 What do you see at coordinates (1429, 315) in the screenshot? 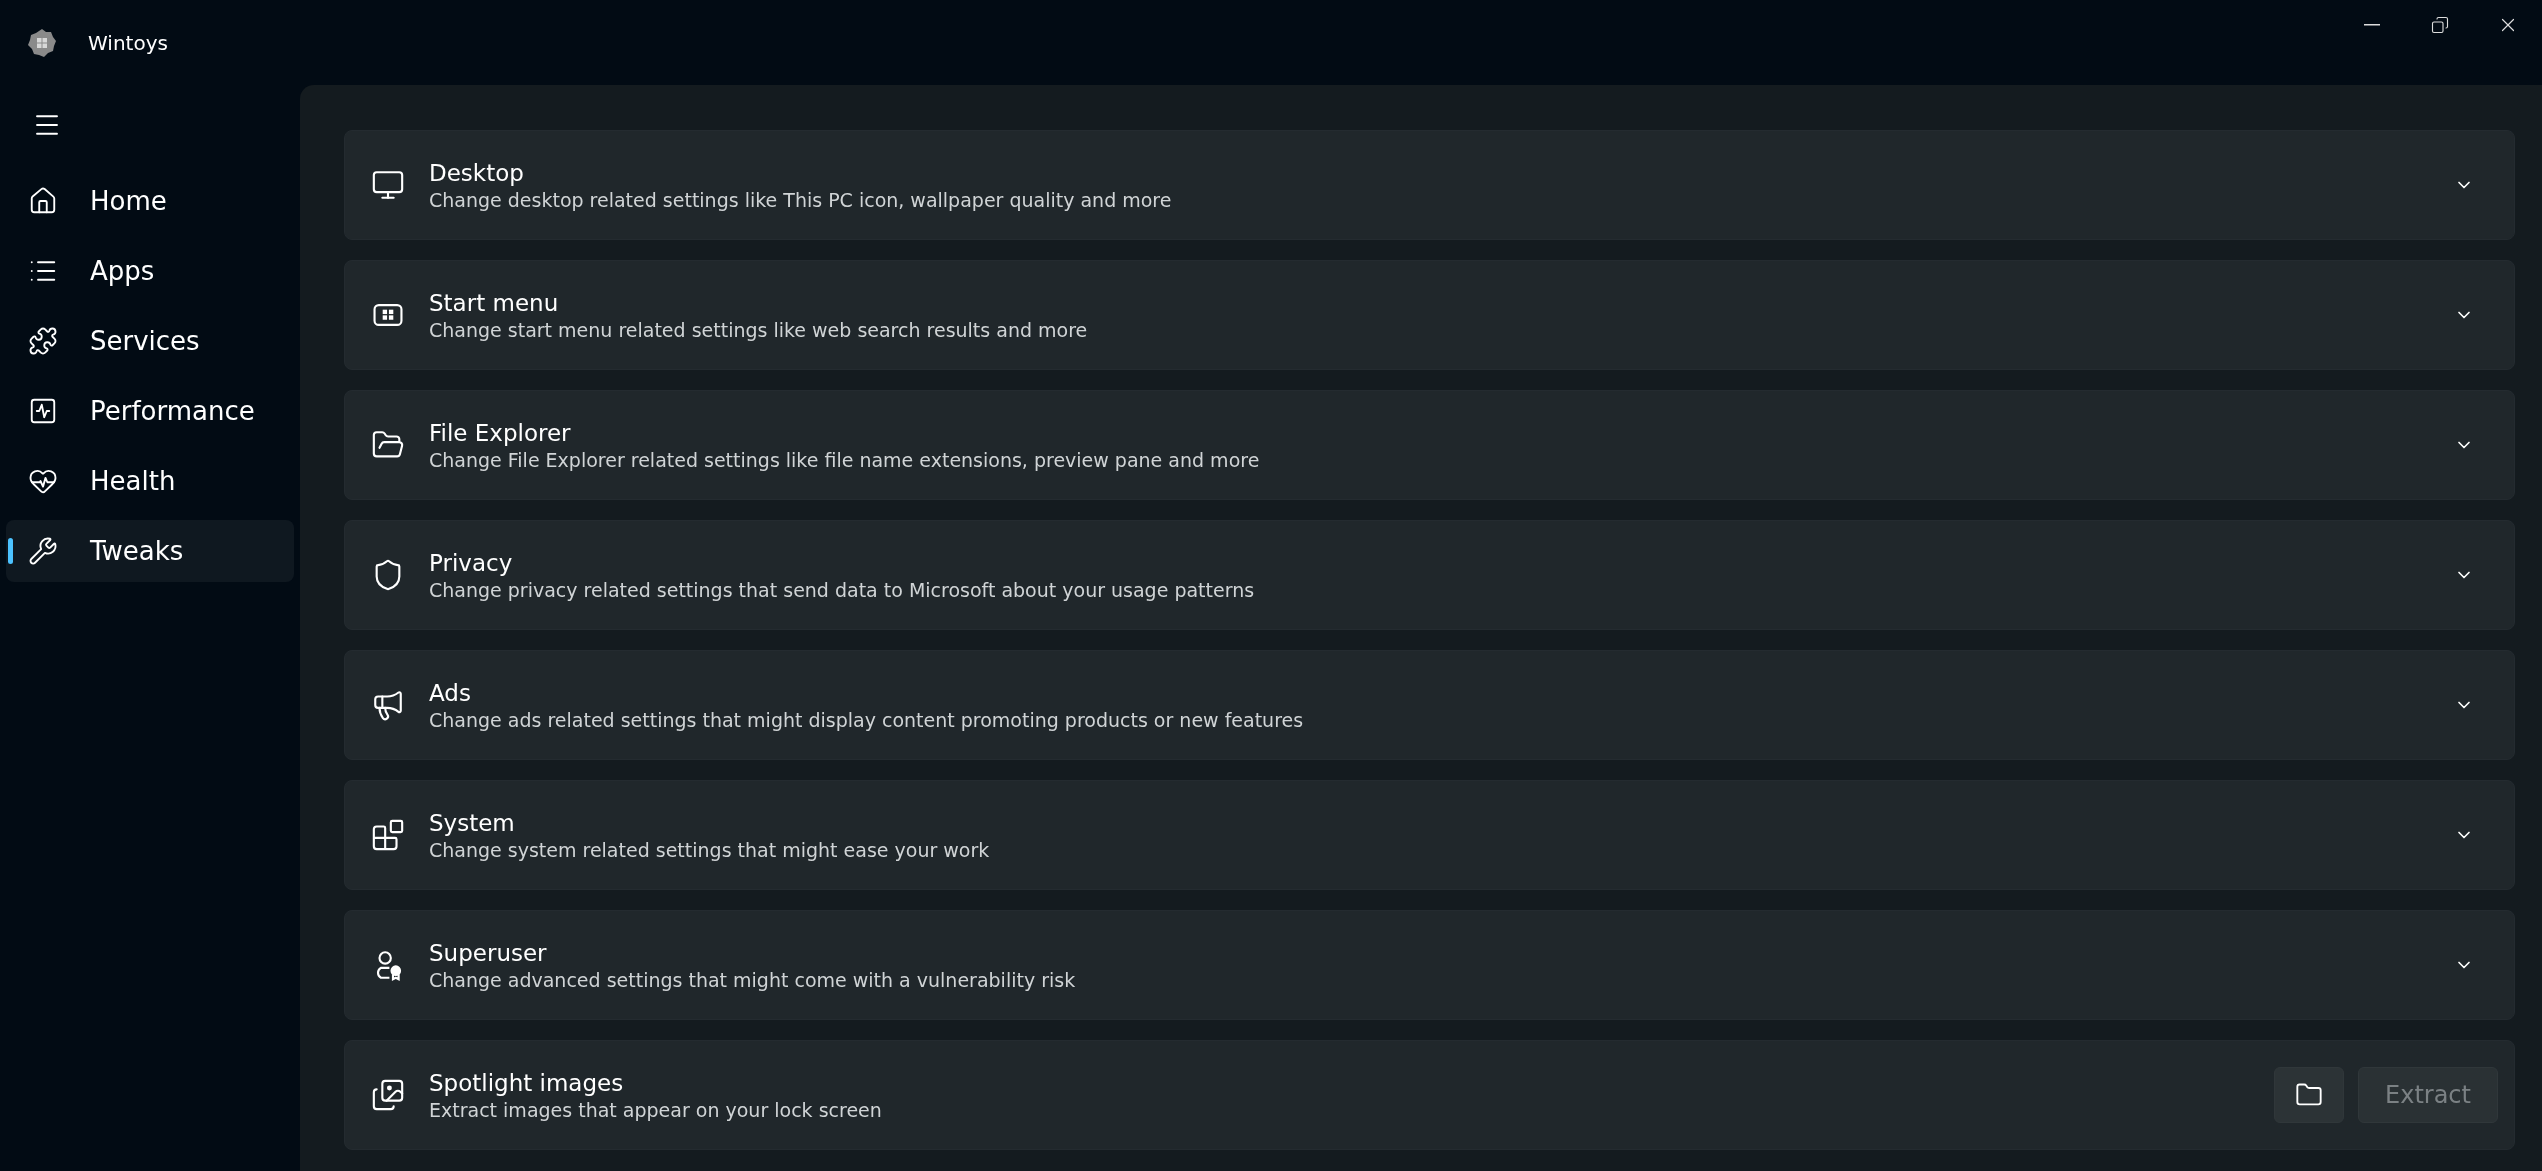
I see `settings-card: Start menu Change start menu related settings like web search results and more` at bounding box center [1429, 315].